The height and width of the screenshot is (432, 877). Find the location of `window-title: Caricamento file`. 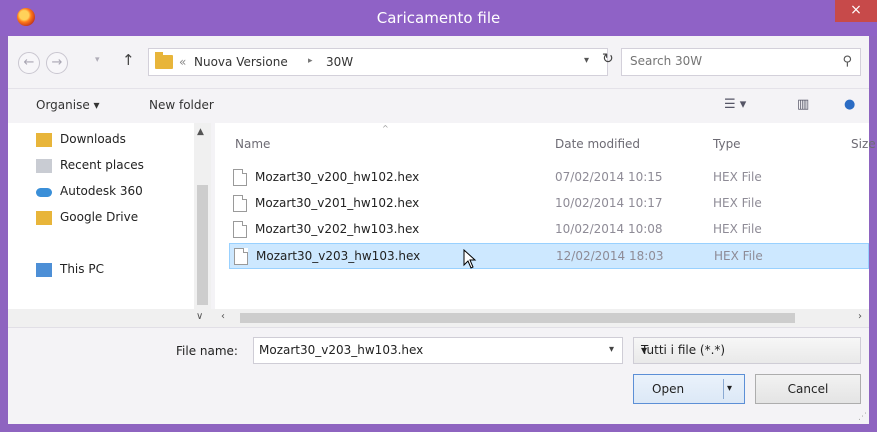

window-title: Caricamento file is located at coordinates (438, 18).